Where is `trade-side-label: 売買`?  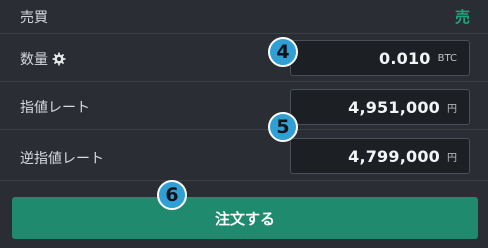
trade-side-label: 売買 is located at coordinates (34, 18).